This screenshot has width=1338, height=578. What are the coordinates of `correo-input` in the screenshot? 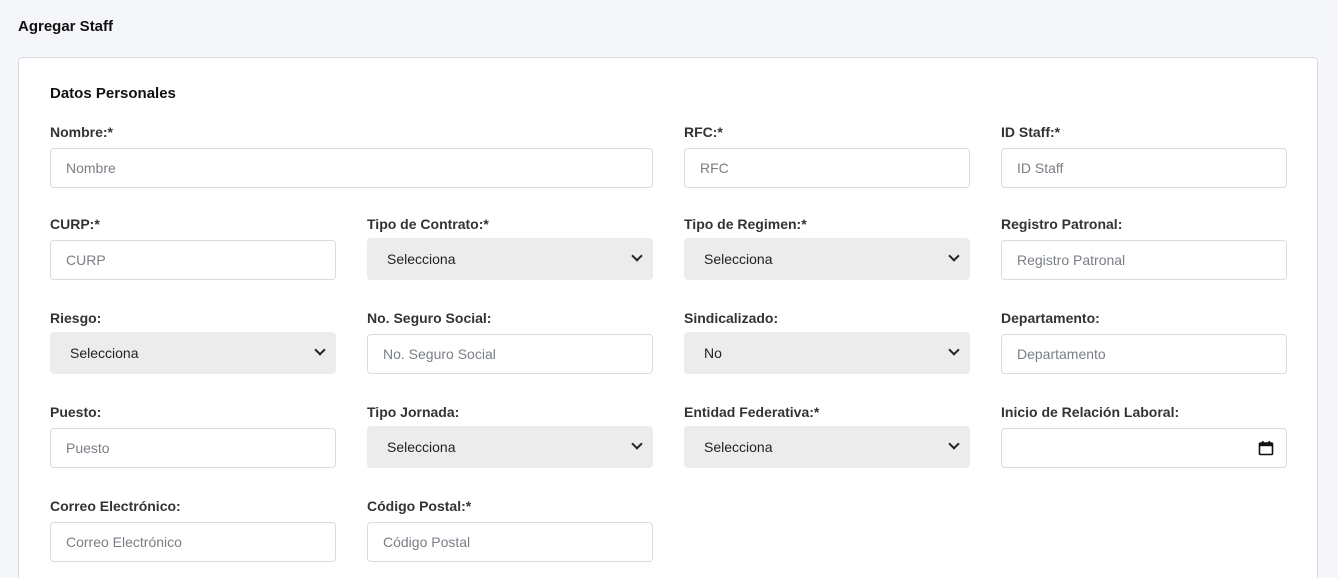 It's located at (193, 542).